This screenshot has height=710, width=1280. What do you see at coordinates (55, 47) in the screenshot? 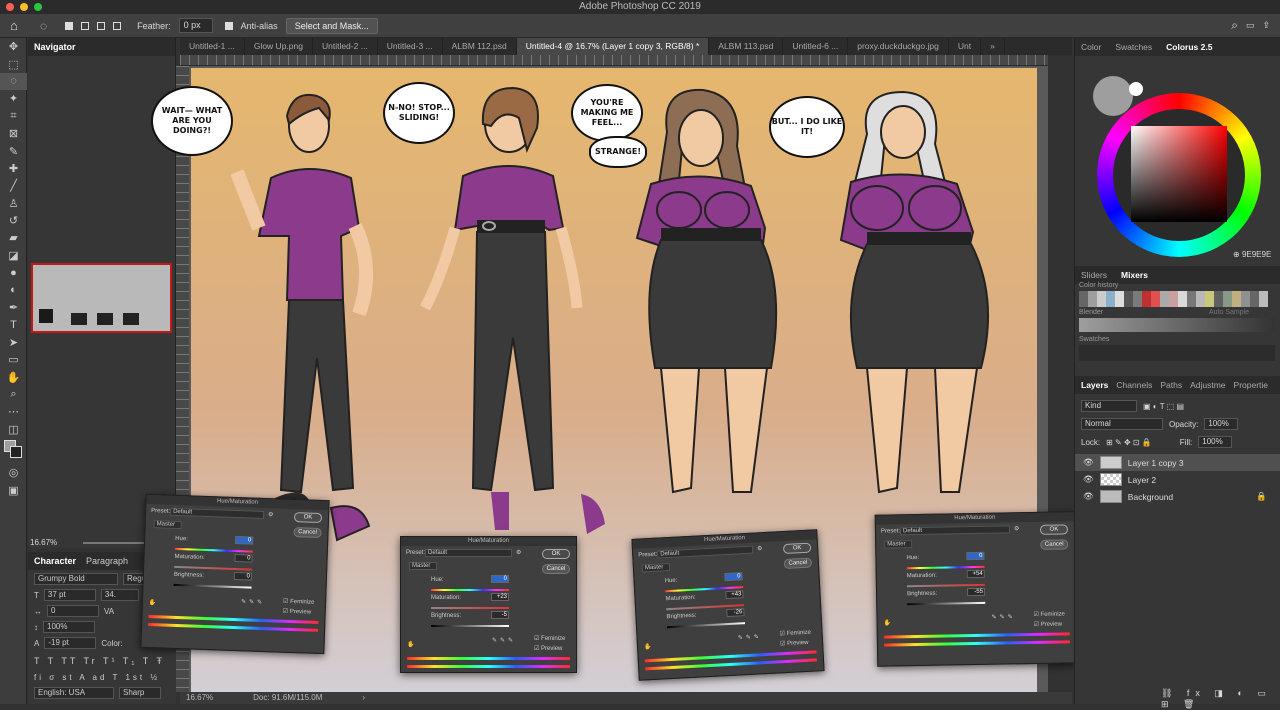
I see `navigator-title: Navigator` at bounding box center [55, 47].